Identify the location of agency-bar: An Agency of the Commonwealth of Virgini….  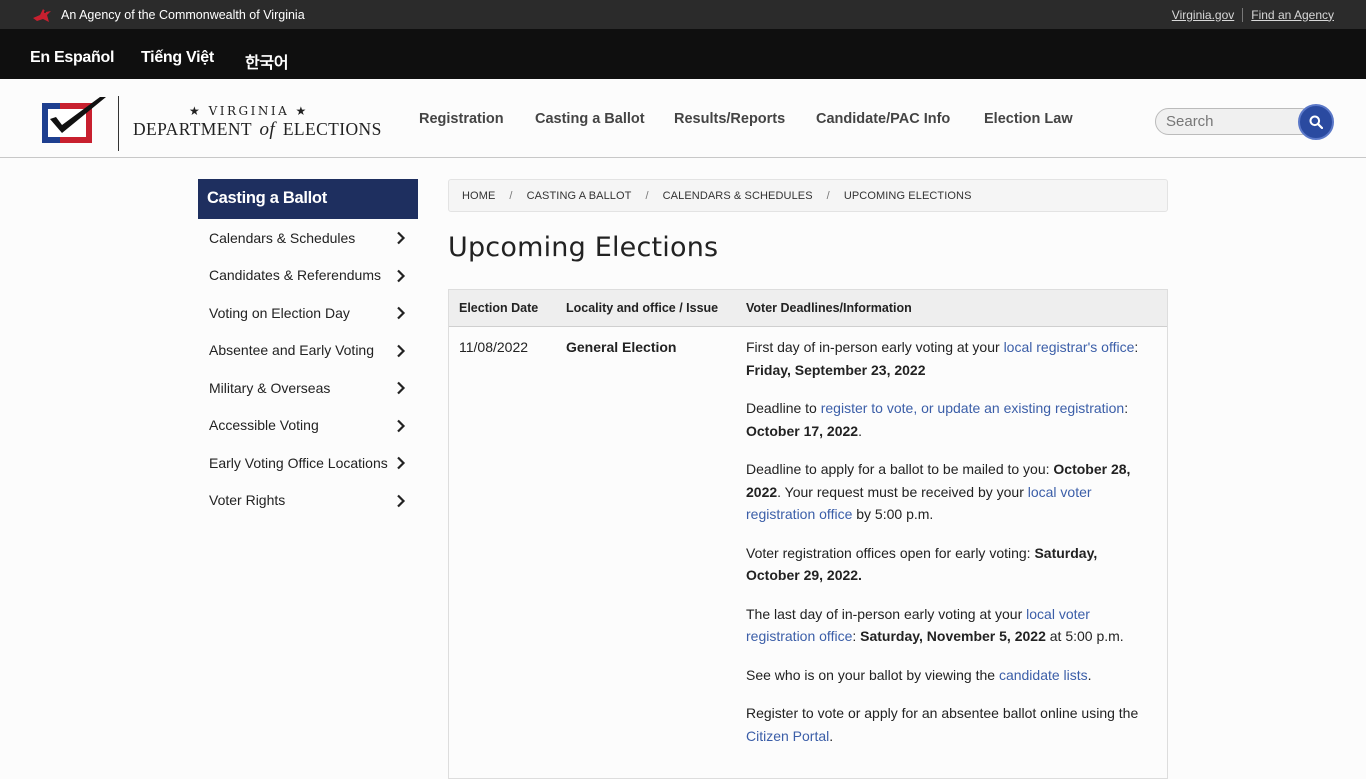
(683, 14).